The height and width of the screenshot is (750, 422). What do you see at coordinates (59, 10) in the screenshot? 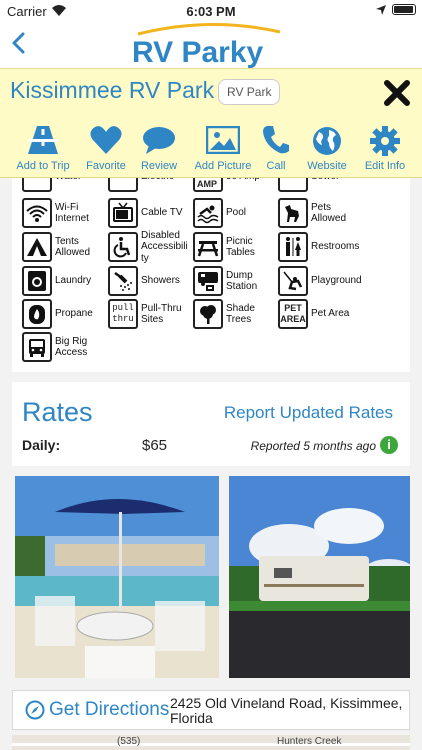
I see `wifi-signal-icon` at bounding box center [59, 10].